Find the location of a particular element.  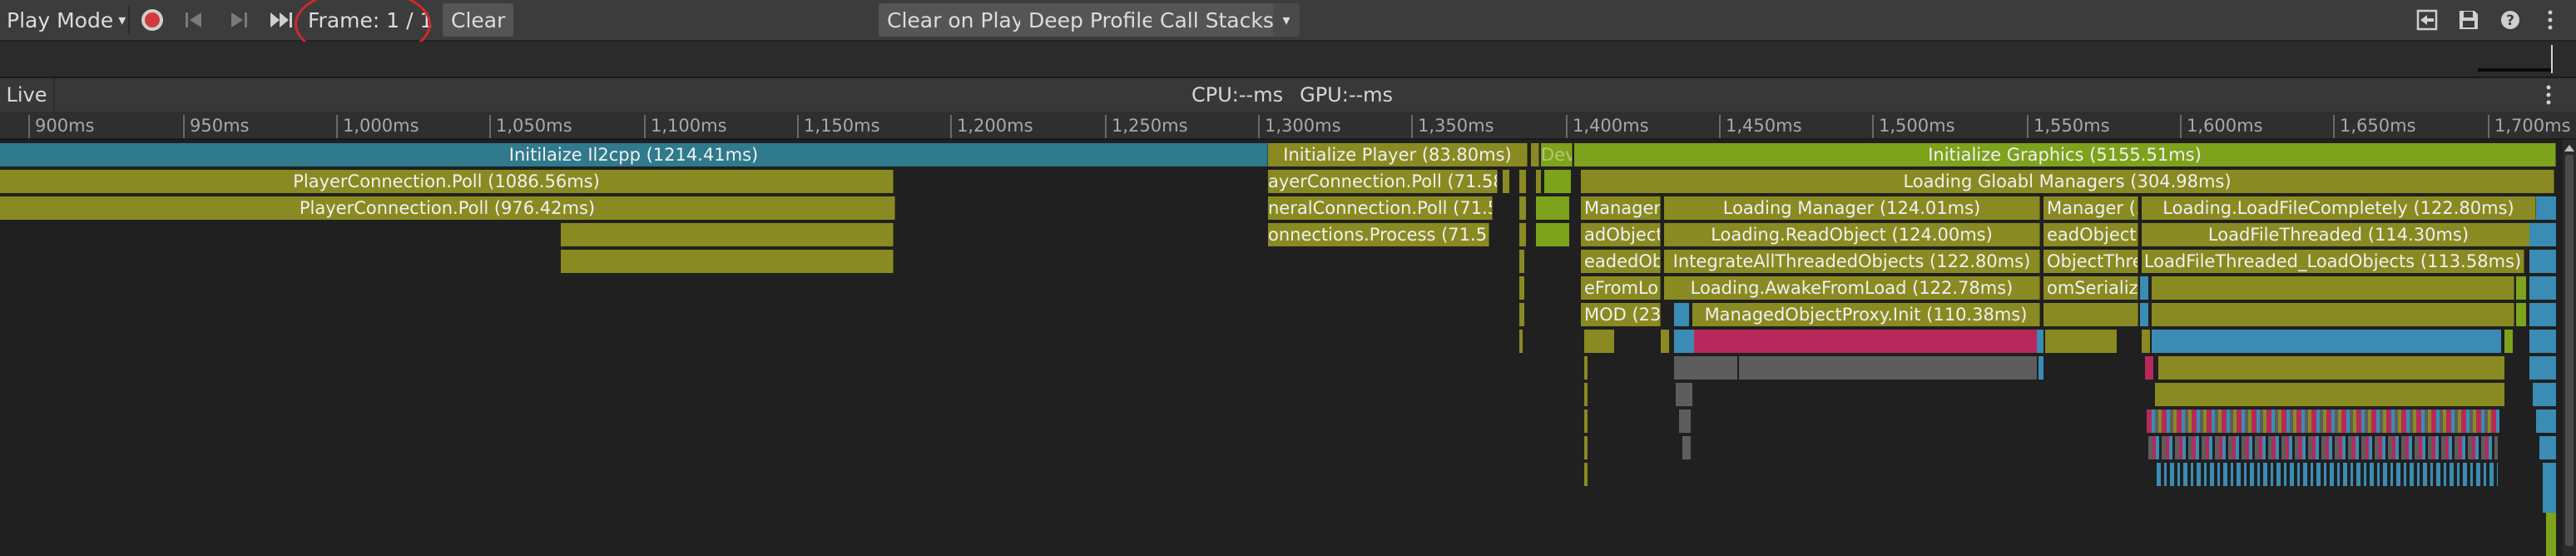

sample-connections-process: onnections.Process (71.57m is located at coordinates (1378, 235).